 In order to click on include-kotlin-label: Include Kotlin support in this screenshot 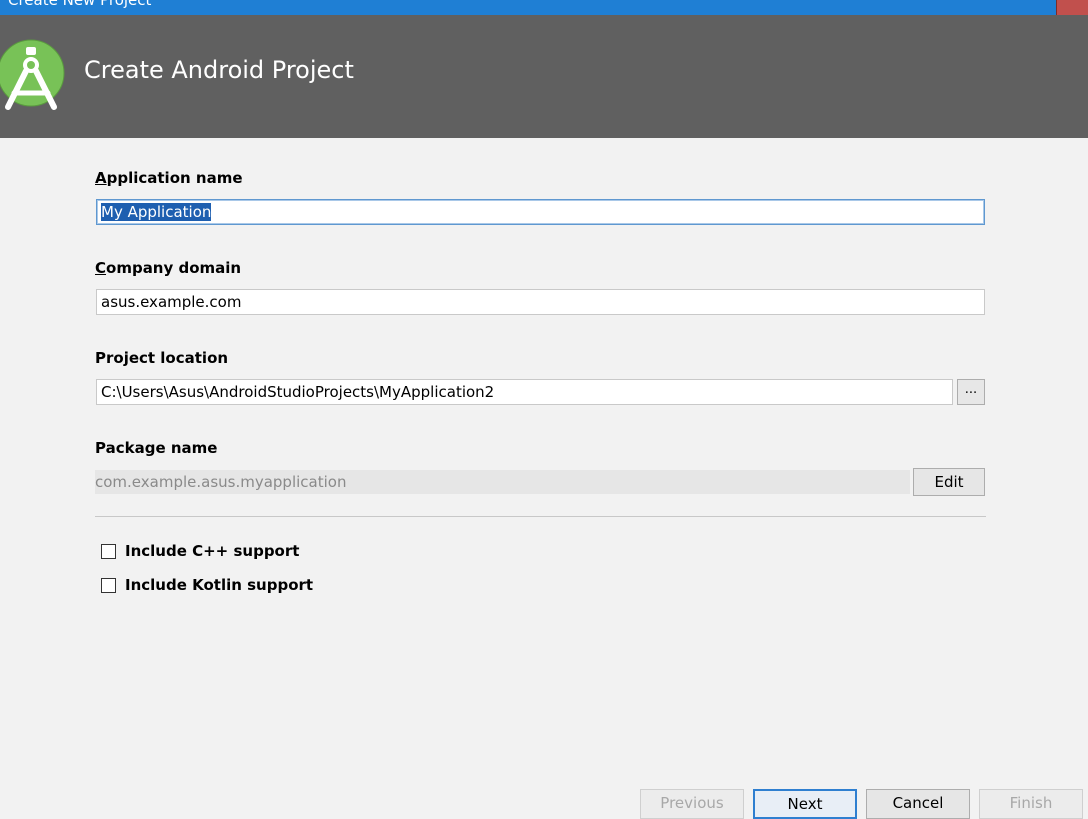, I will do `click(219, 585)`.